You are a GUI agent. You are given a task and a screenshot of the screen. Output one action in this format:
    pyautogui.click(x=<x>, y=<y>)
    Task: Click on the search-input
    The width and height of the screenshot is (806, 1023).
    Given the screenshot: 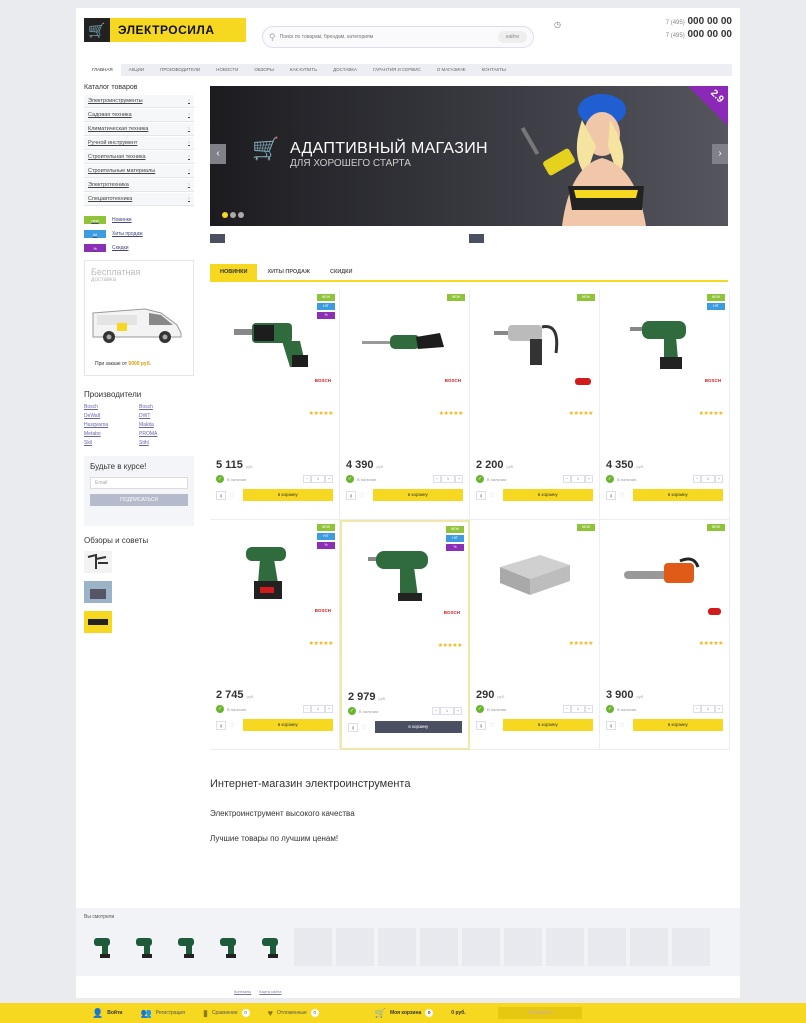 What is the action you would take?
    pyautogui.click(x=388, y=37)
    